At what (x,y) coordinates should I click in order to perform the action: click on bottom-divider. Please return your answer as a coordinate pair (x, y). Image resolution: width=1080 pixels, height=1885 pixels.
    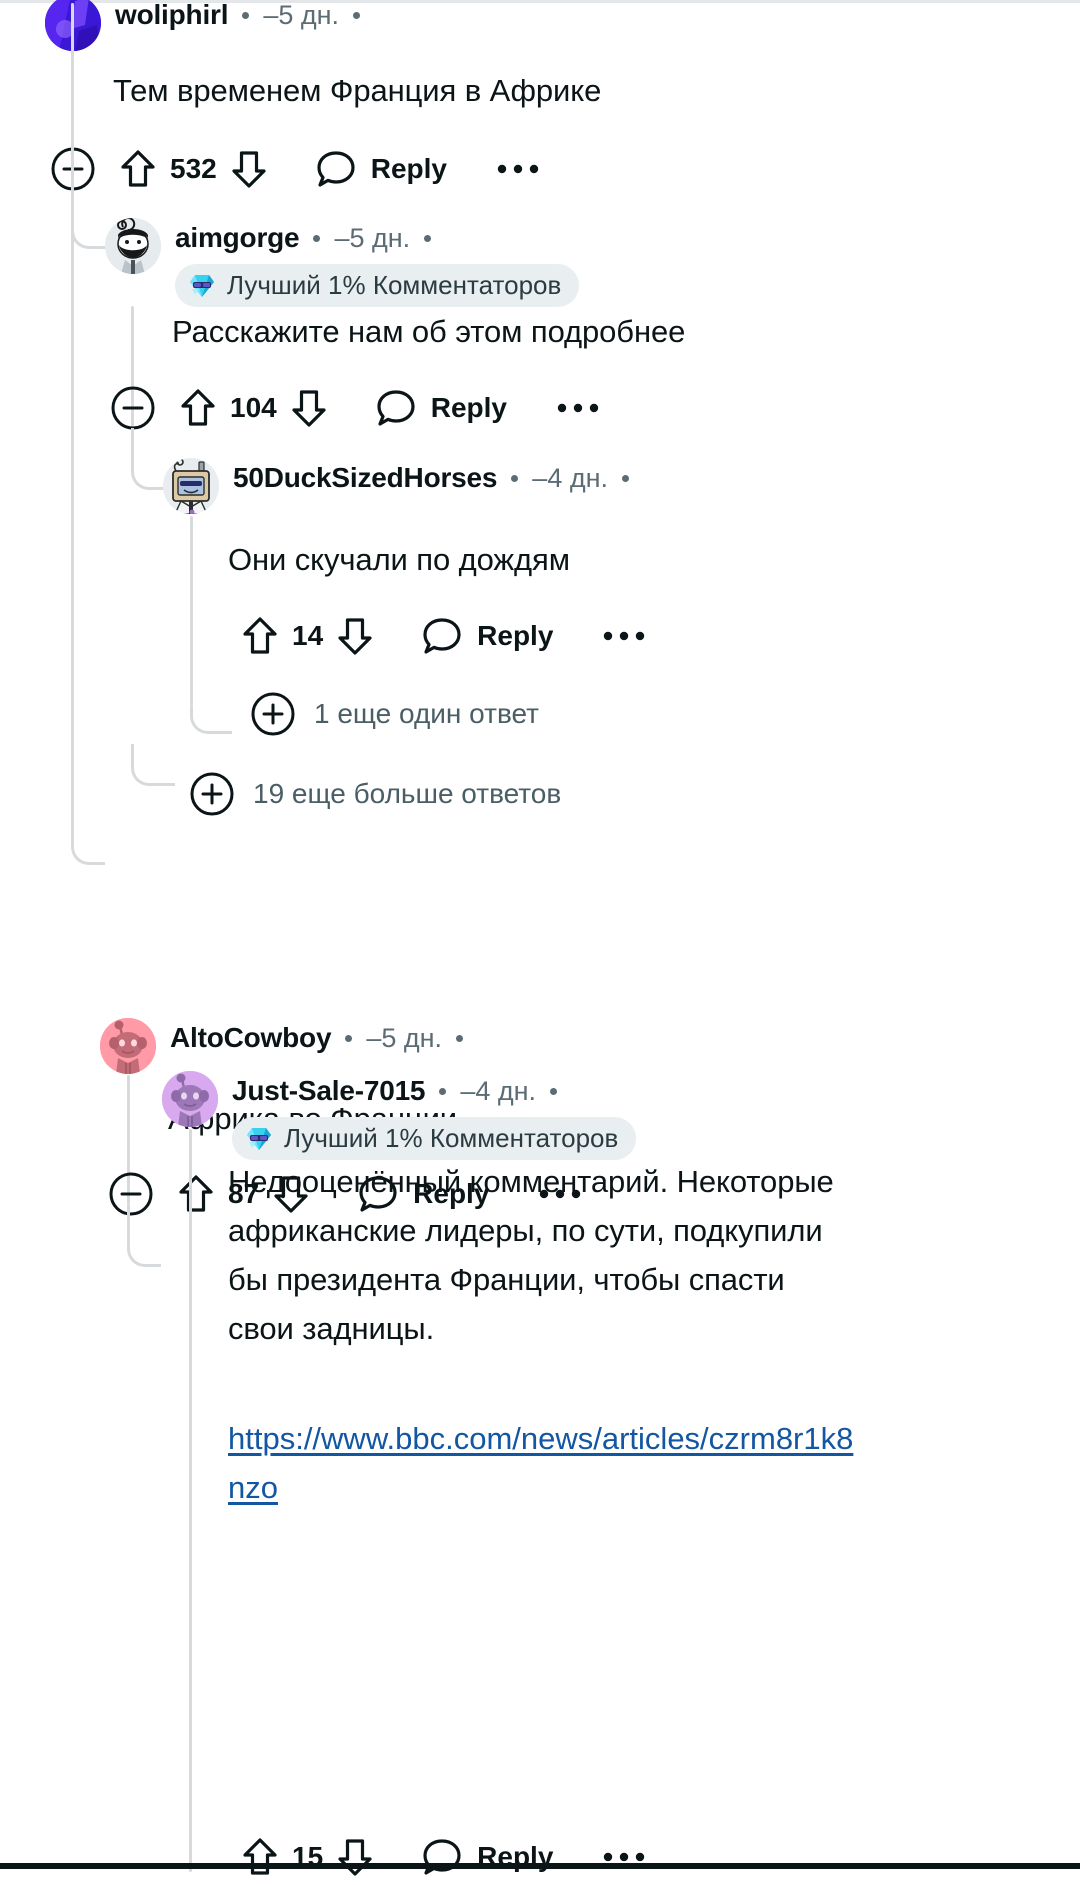
    Looking at the image, I should click on (540, 1866).